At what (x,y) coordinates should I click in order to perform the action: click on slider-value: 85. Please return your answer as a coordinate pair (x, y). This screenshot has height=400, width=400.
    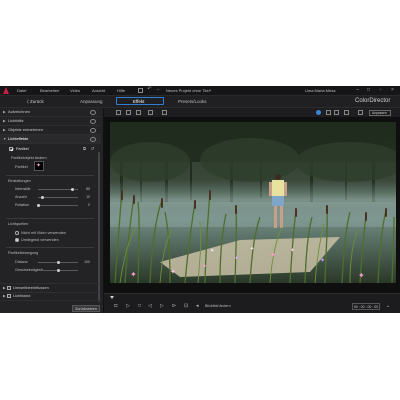
    Looking at the image, I should click on (85, 189).